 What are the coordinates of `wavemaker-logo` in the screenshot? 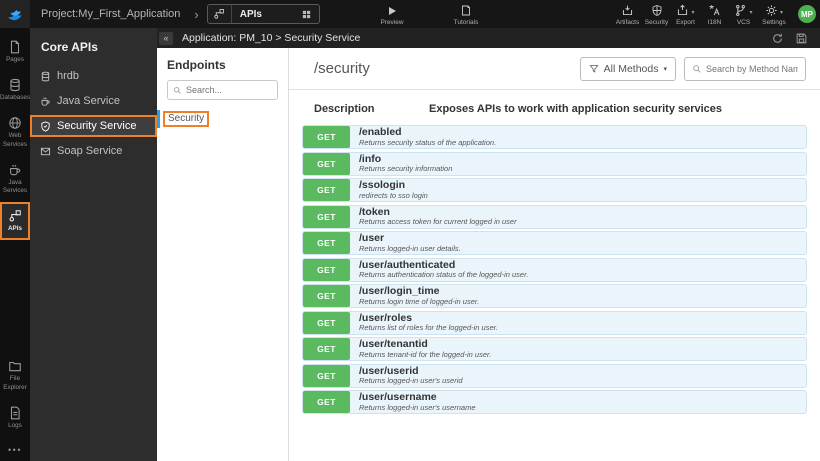 It's located at (15, 14).